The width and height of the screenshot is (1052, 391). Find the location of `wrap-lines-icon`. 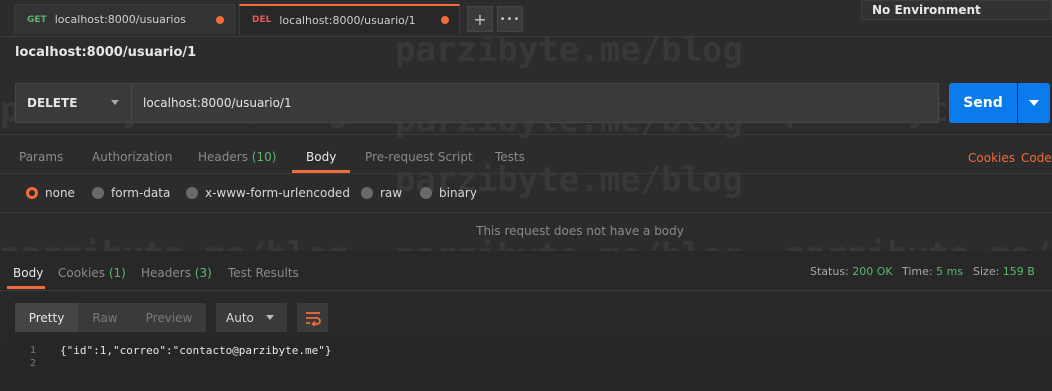

wrap-lines-icon is located at coordinates (313, 318).